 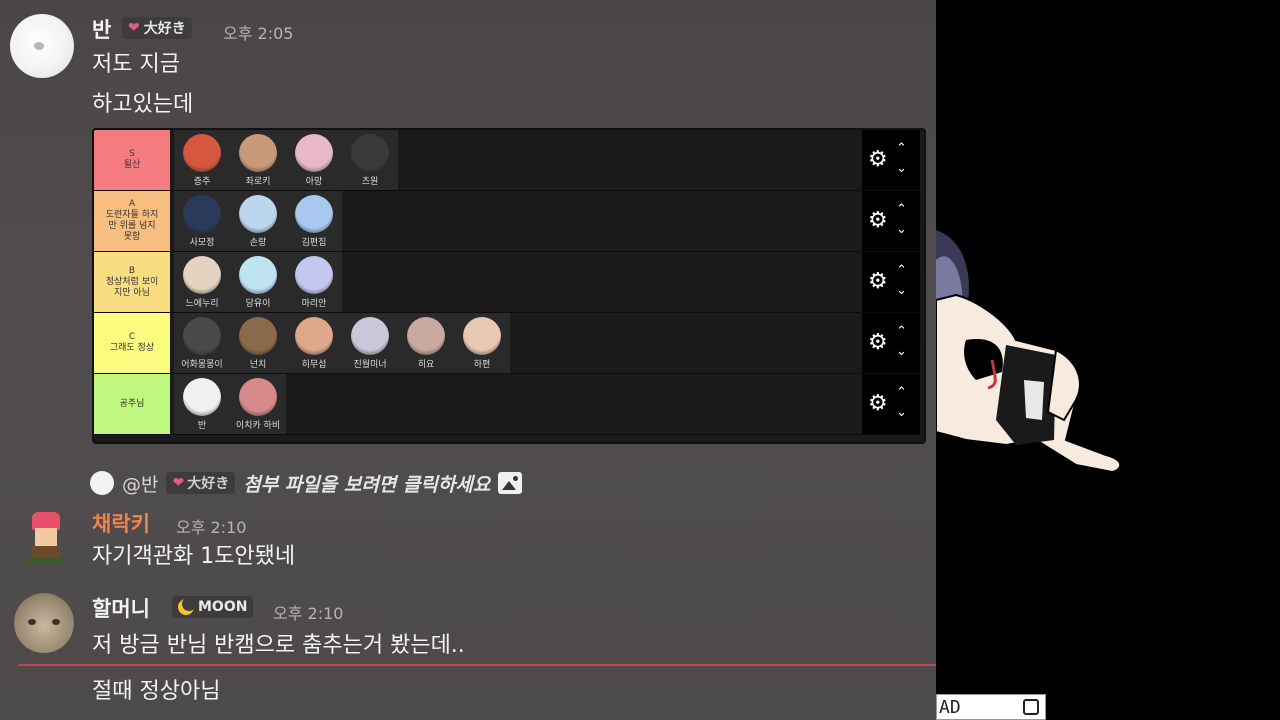 I want to click on tier-item-name: 하편, so click(x=482, y=365).